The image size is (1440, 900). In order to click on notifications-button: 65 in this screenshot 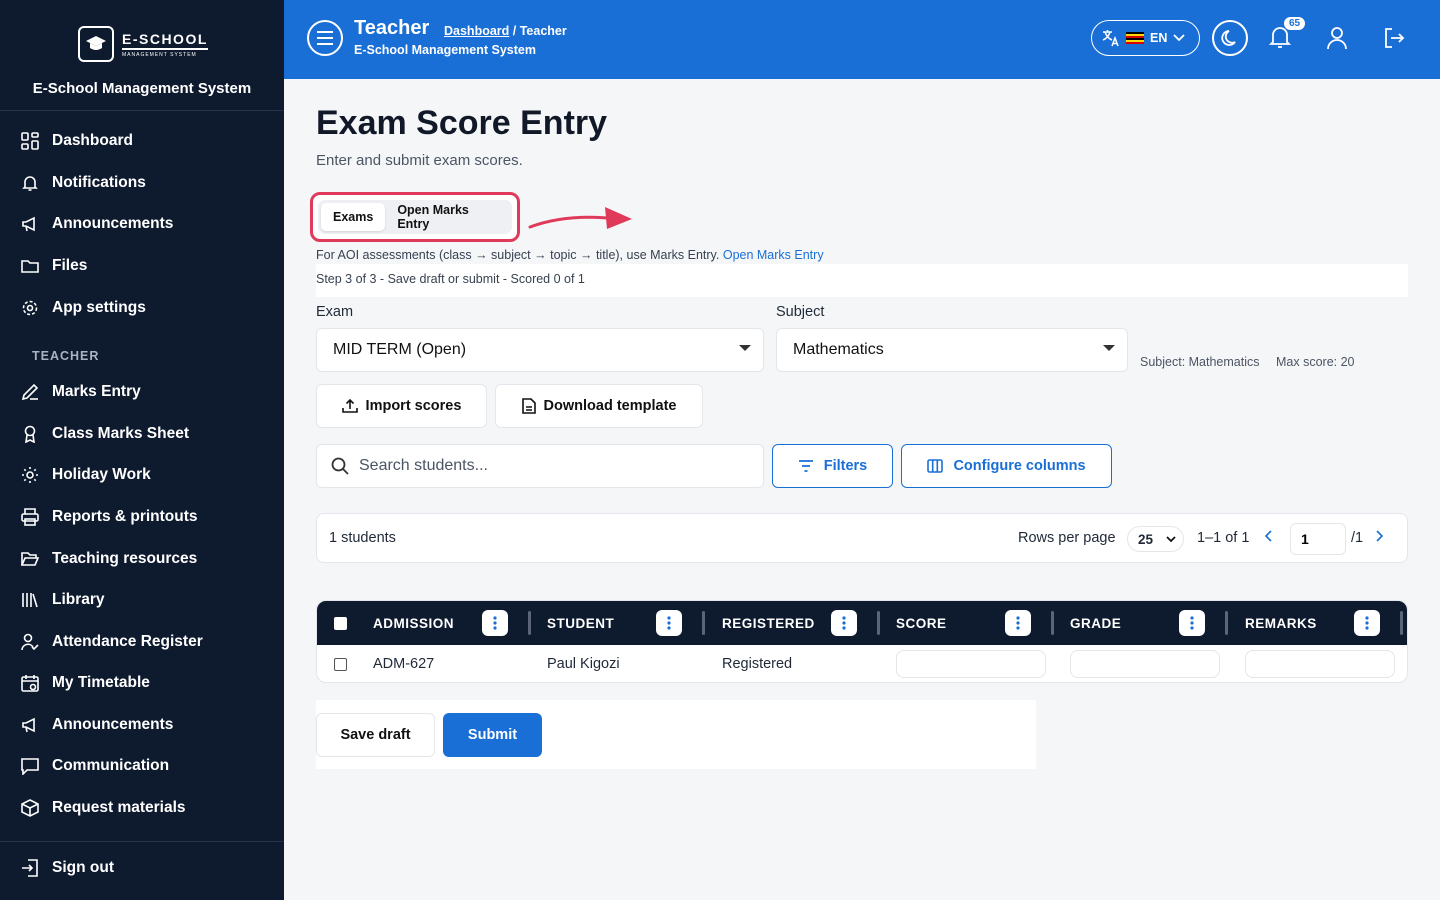, I will do `click(1287, 34)`.